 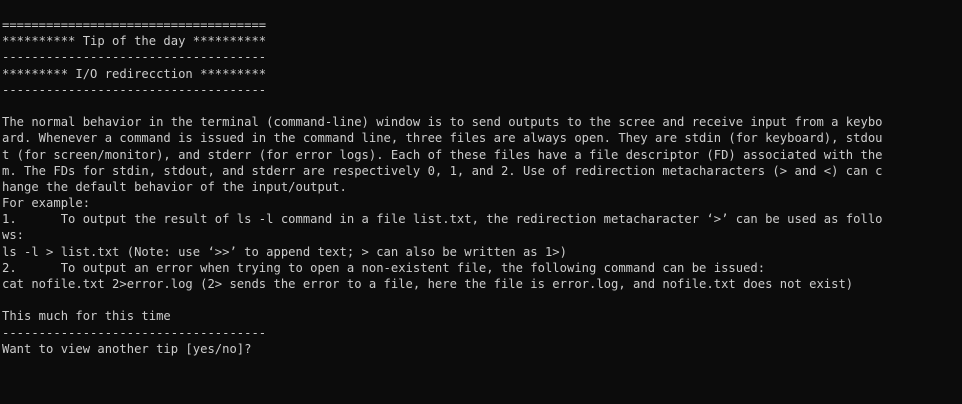 What do you see at coordinates (46, 203) in the screenshot?
I see `body-line: For example:` at bounding box center [46, 203].